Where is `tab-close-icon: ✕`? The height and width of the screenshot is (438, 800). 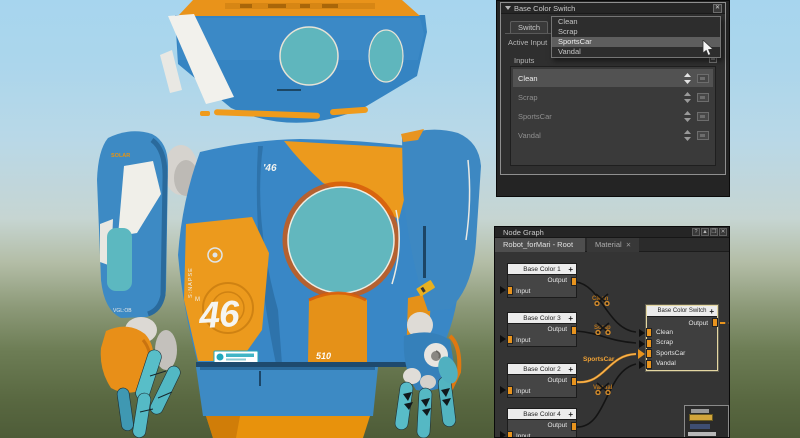 tab-close-icon: ✕ is located at coordinates (628, 246).